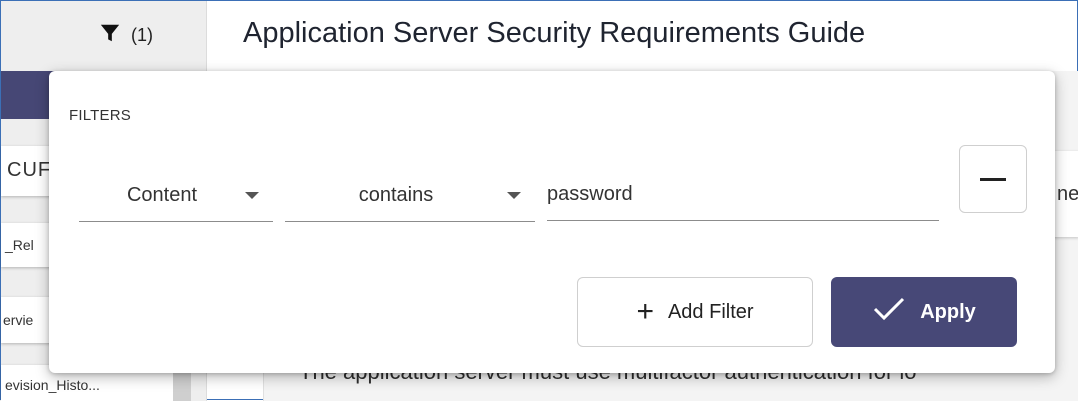 Image resolution: width=1078 pixels, height=401 pixels. What do you see at coordinates (743, 195) in the screenshot?
I see `filter-value-input` at bounding box center [743, 195].